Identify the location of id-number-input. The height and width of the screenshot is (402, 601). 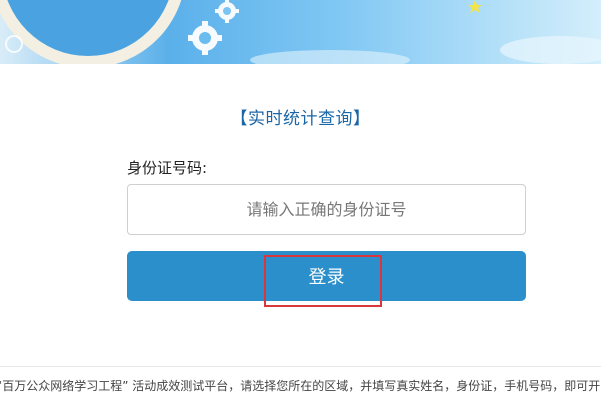
(326, 209).